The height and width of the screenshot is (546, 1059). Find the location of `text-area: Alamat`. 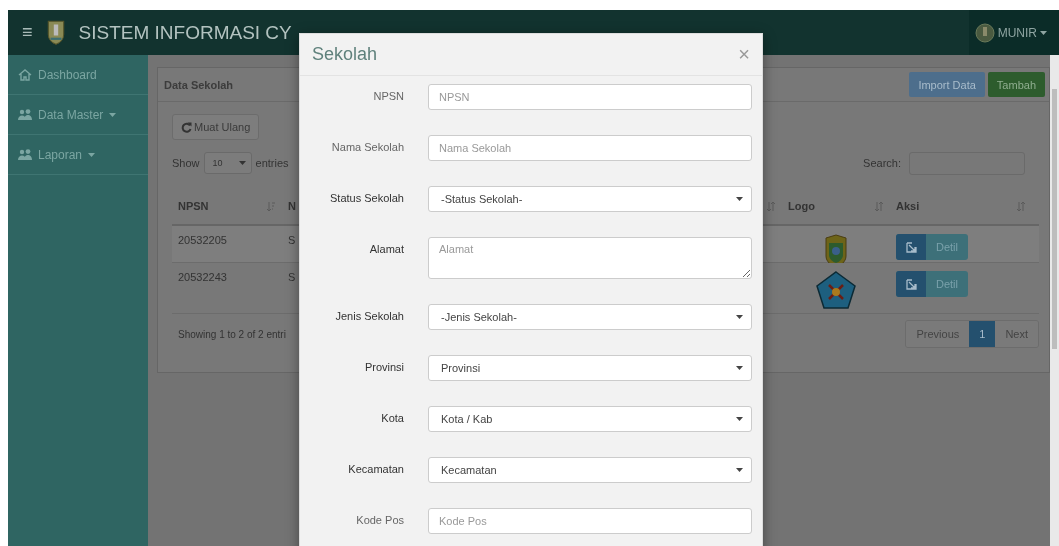

text-area: Alamat is located at coordinates (590, 258).